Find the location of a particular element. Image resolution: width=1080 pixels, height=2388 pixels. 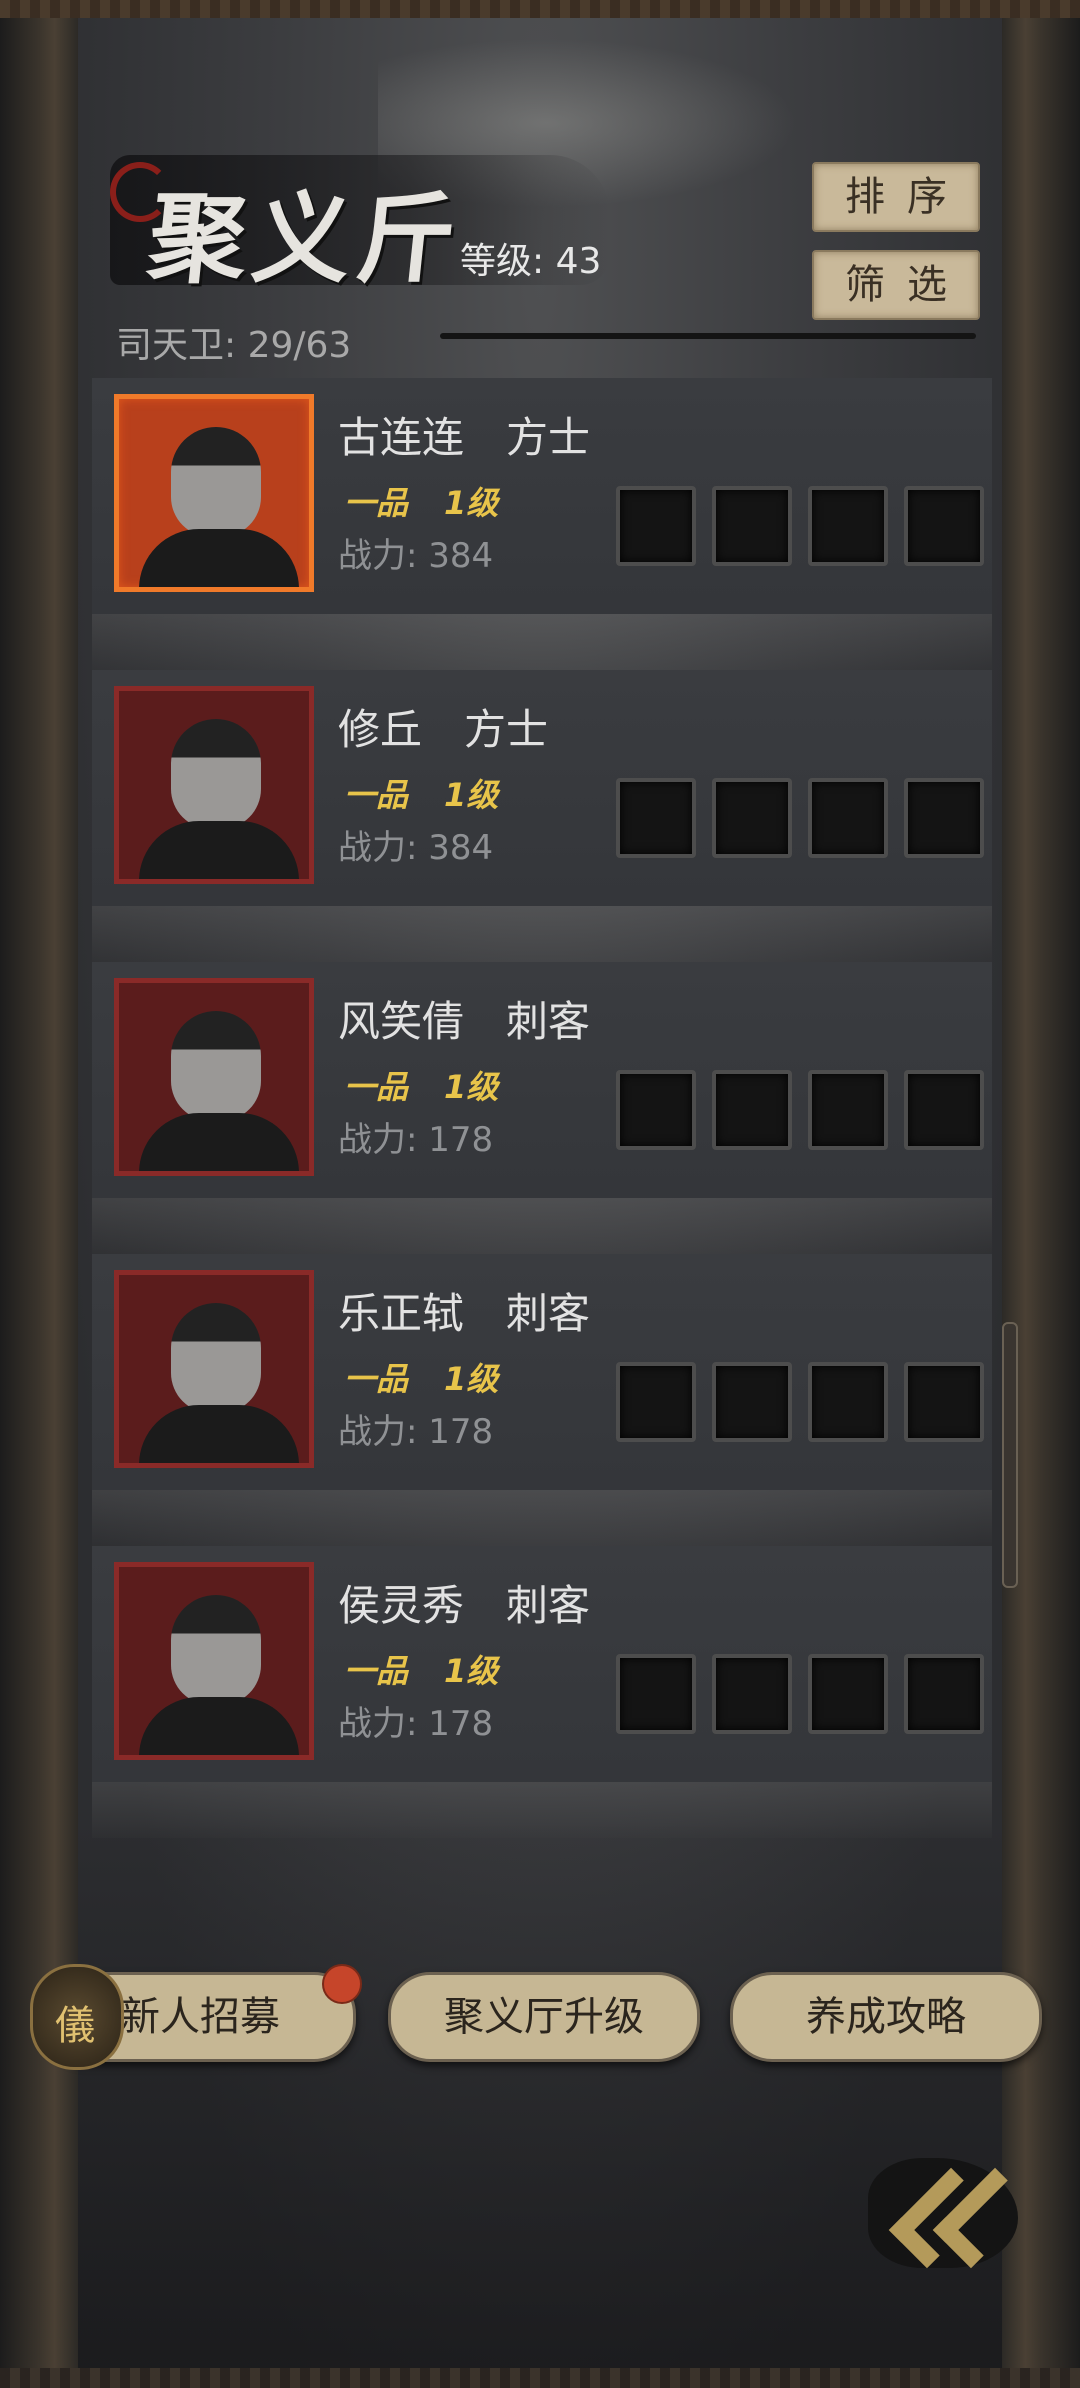

hero-row: 侯灵秀 刺客 一品 1级 战力: 178 is located at coordinates (542, 1692).